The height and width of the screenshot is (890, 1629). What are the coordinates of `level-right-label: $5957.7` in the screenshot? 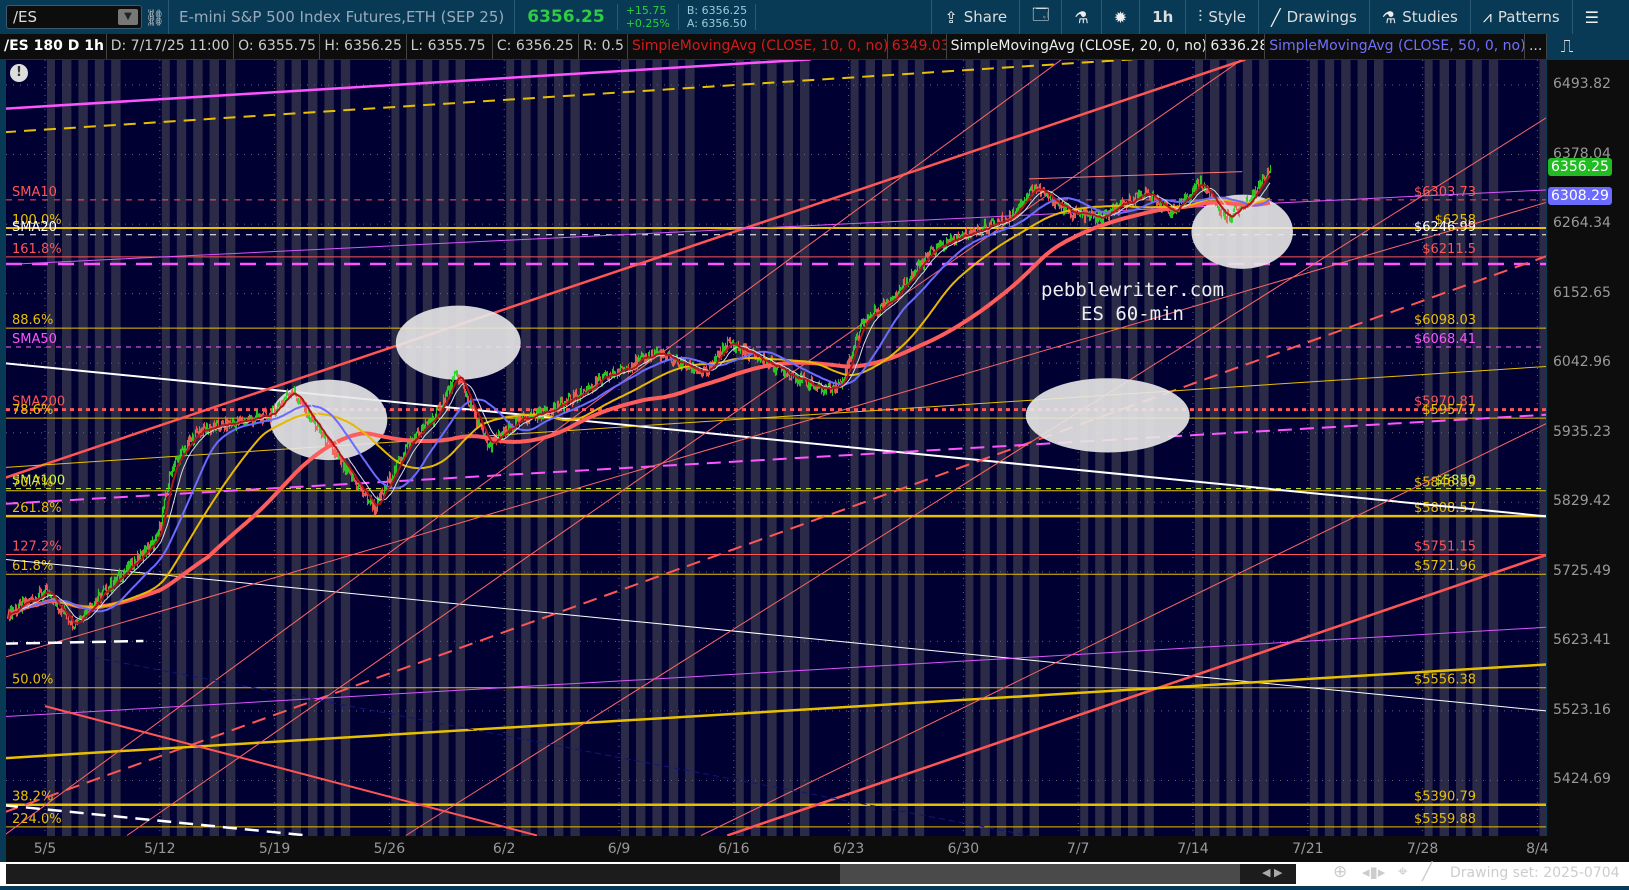 It's located at (1449, 410).